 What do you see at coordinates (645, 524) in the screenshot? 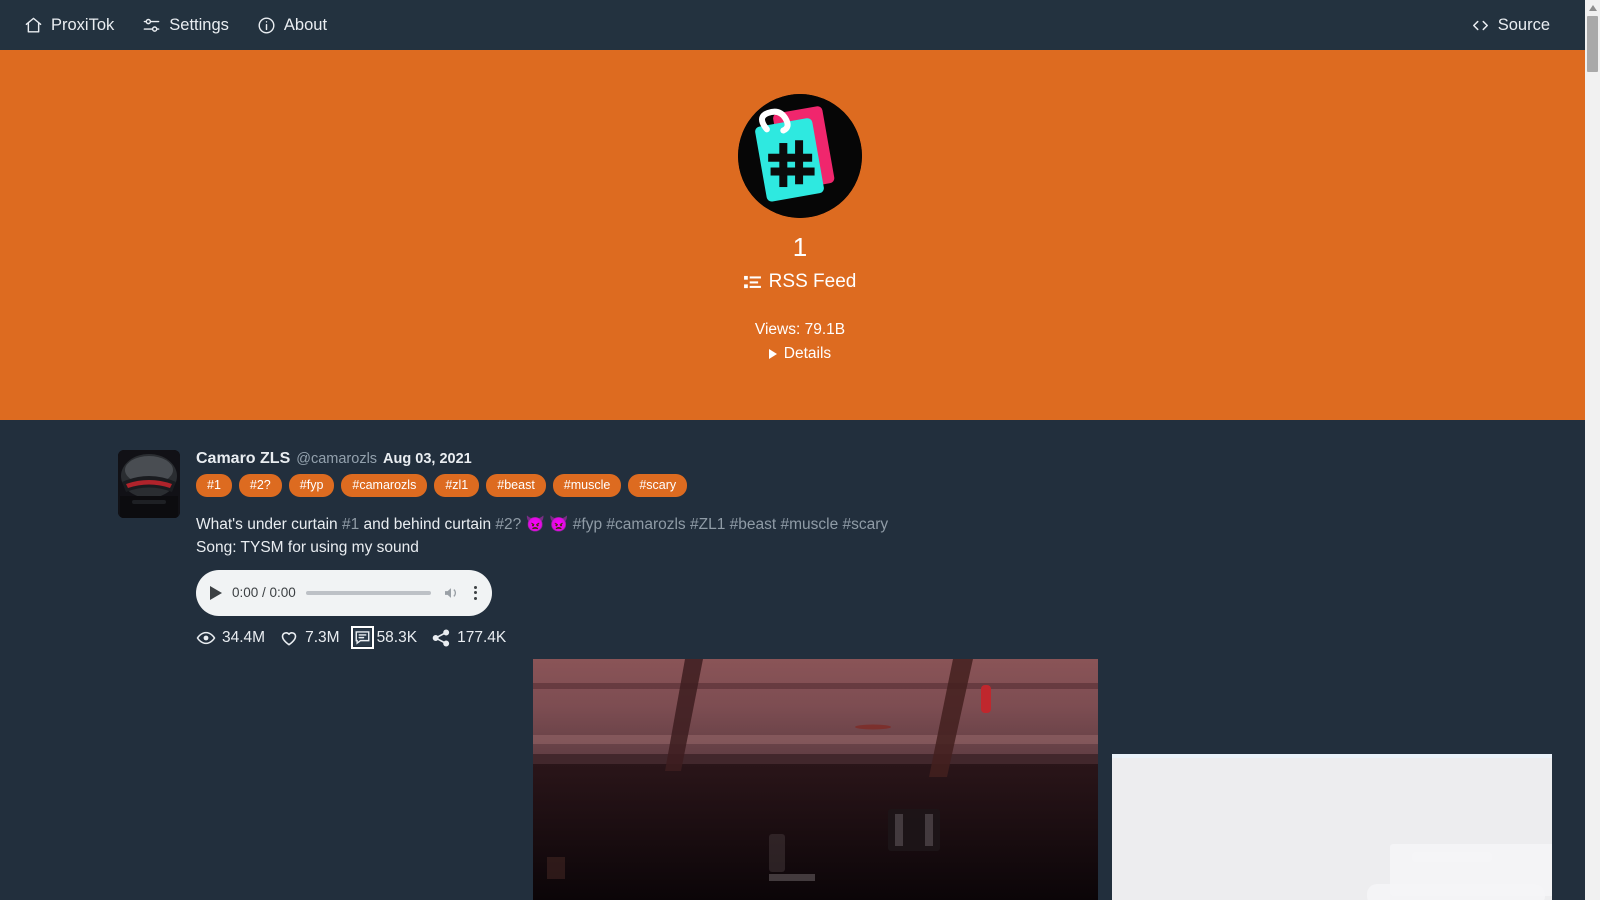
I see `caption-hashtag: #camarozls` at bounding box center [645, 524].